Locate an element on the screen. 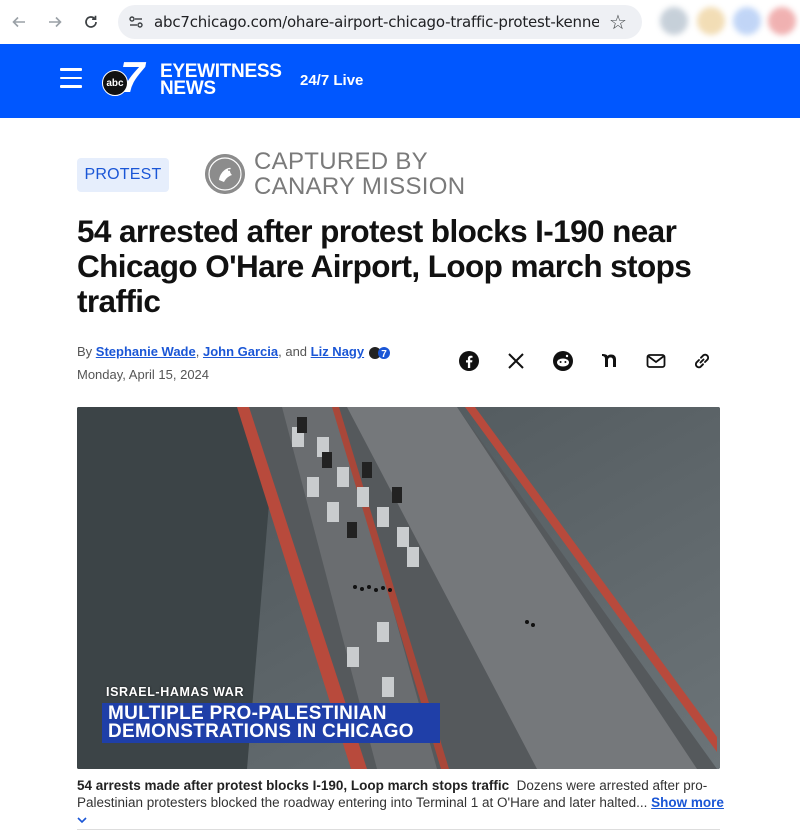 This screenshot has height=834, width=800. logo-line-2: NEWS is located at coordinates (188, 88).